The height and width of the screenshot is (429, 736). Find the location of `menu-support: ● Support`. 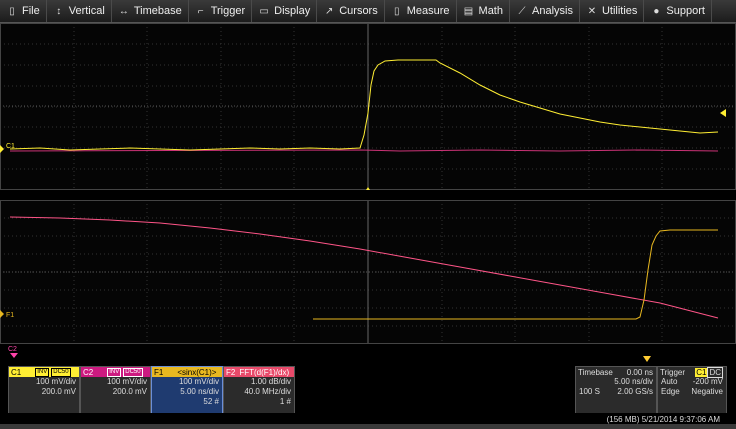

menu-support: ● Support is located at coordinates (678, 11).